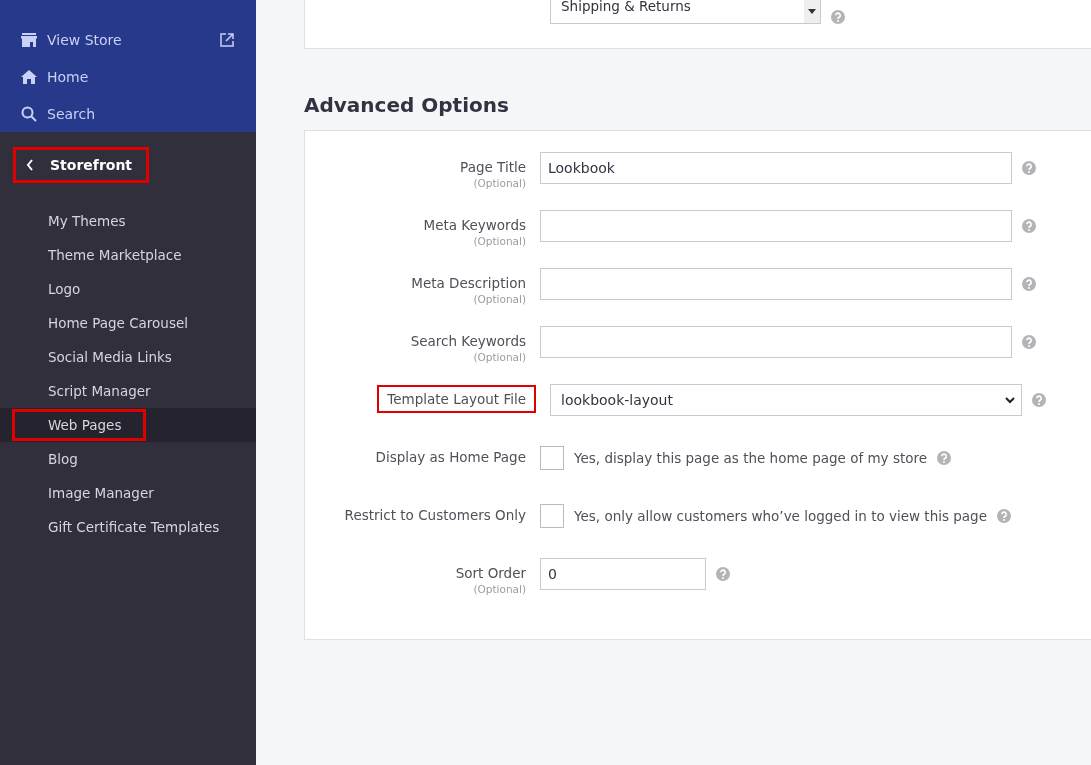 This screenshot has height=765, width=1091. I want to click on sidebar-item: Social Media Links, so click(104, 357).